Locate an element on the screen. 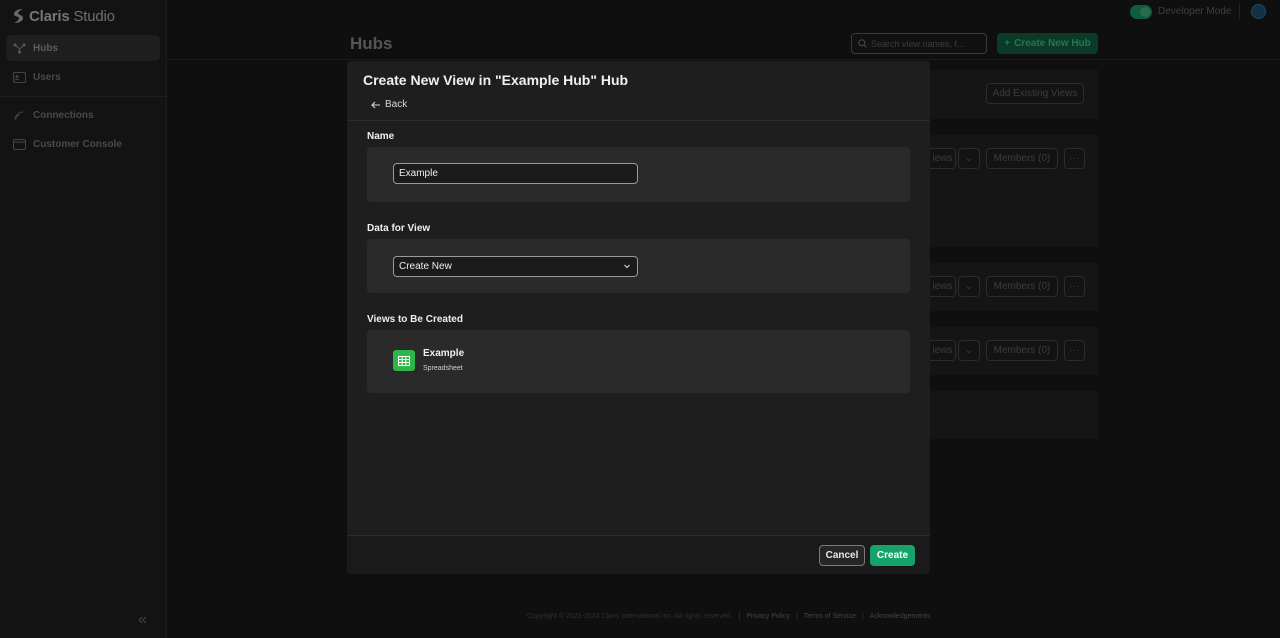 The image size is (1280, 638). connections-icon is located at coordinates (19, 115).